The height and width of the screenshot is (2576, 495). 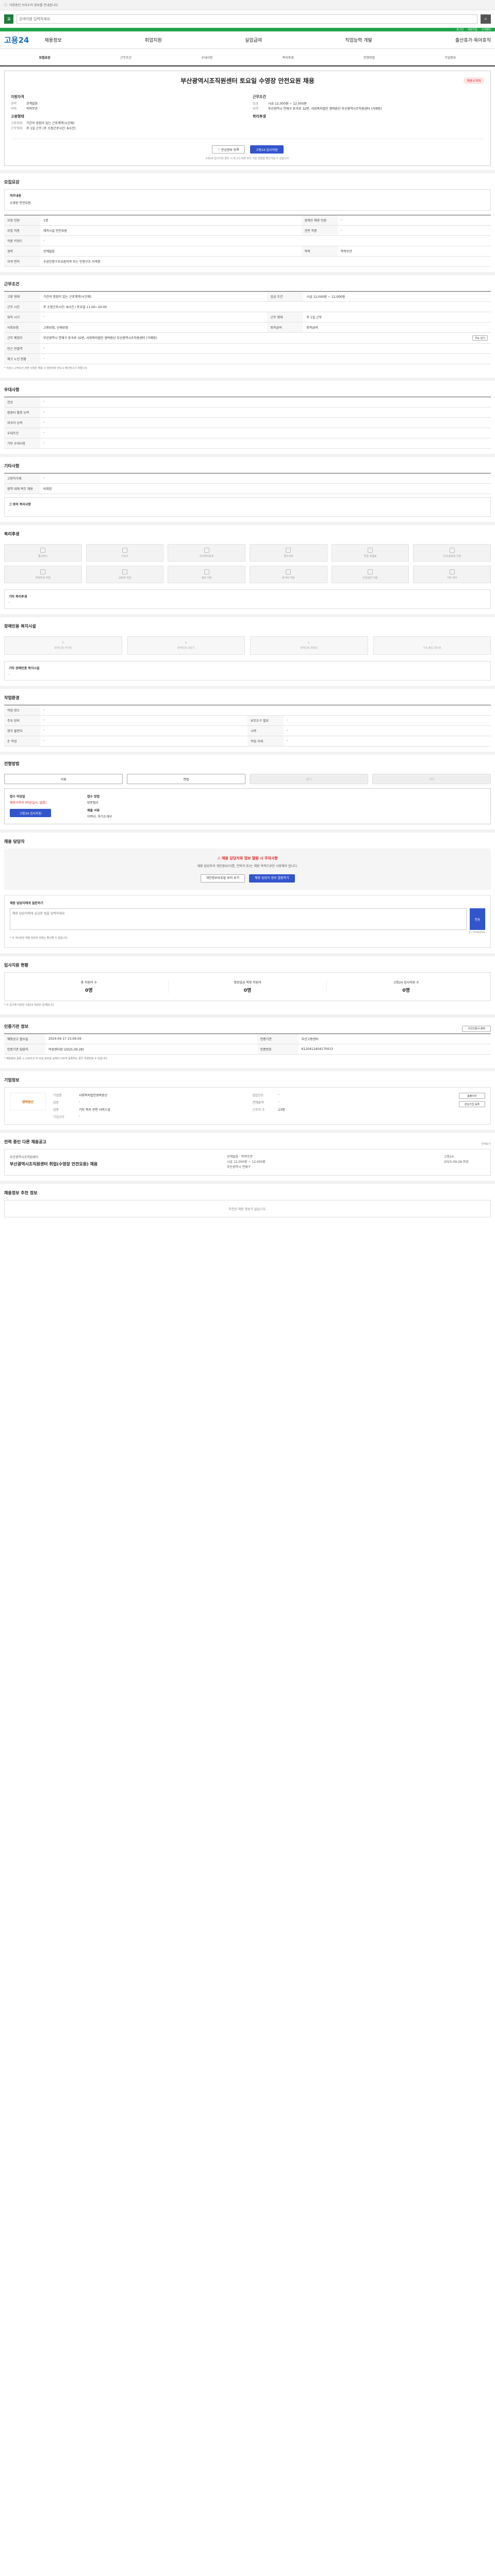 I want to click on gnb-item-leave: 출산휴가·육아휴직, so click(x=473, y=40).